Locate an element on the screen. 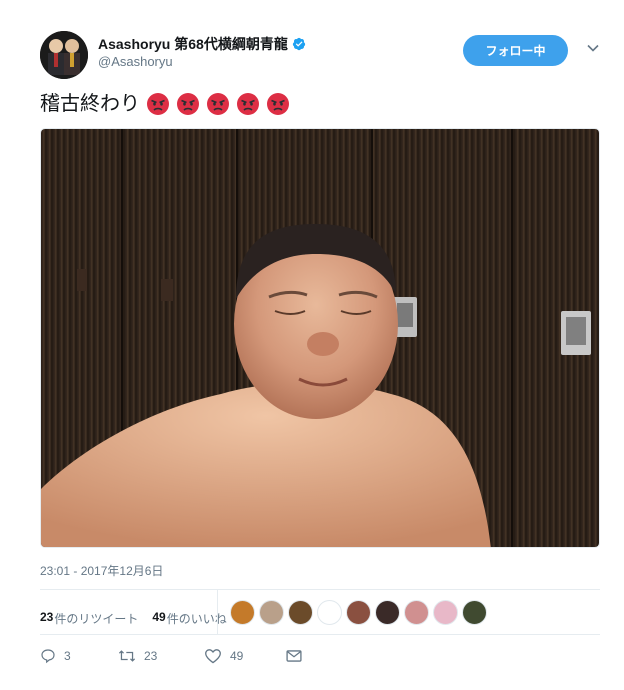  likers-list is located at coordinates (358, 612).